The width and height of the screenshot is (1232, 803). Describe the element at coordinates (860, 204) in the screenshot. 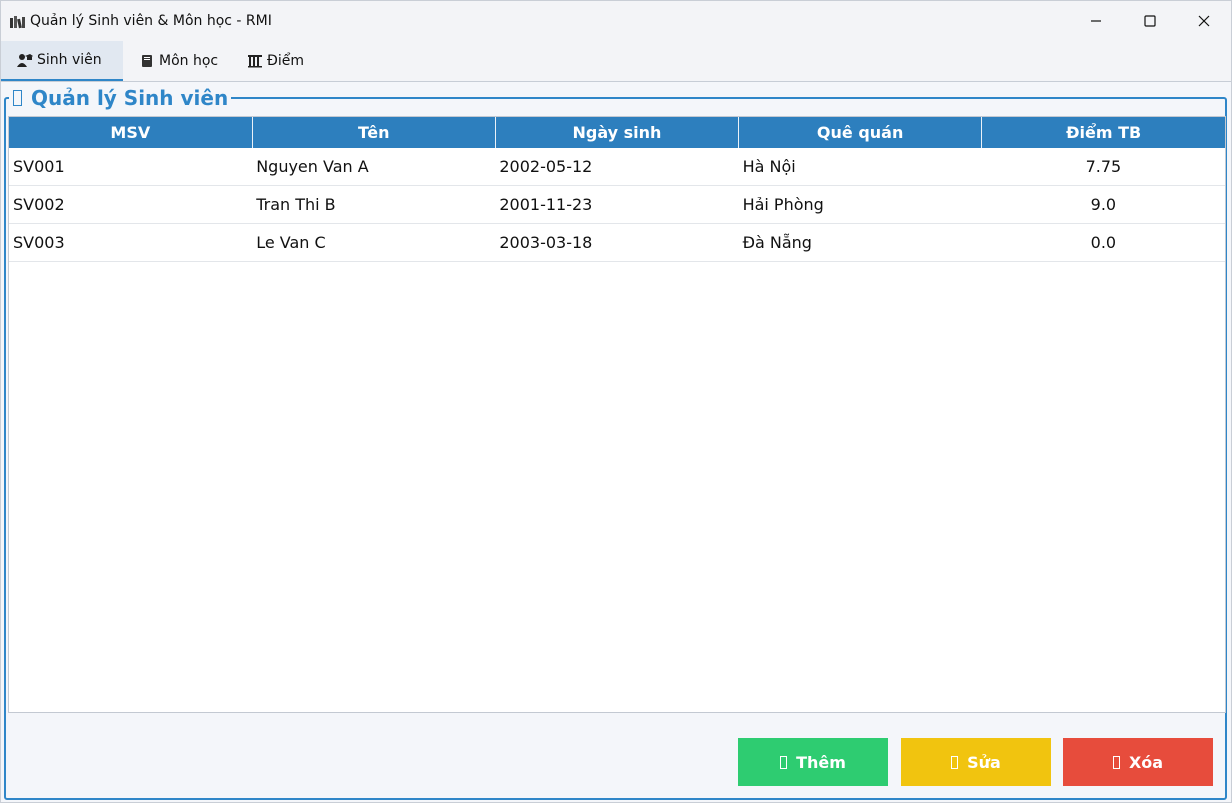

I see `cell-que-quan: Hải Phòng` at that location.